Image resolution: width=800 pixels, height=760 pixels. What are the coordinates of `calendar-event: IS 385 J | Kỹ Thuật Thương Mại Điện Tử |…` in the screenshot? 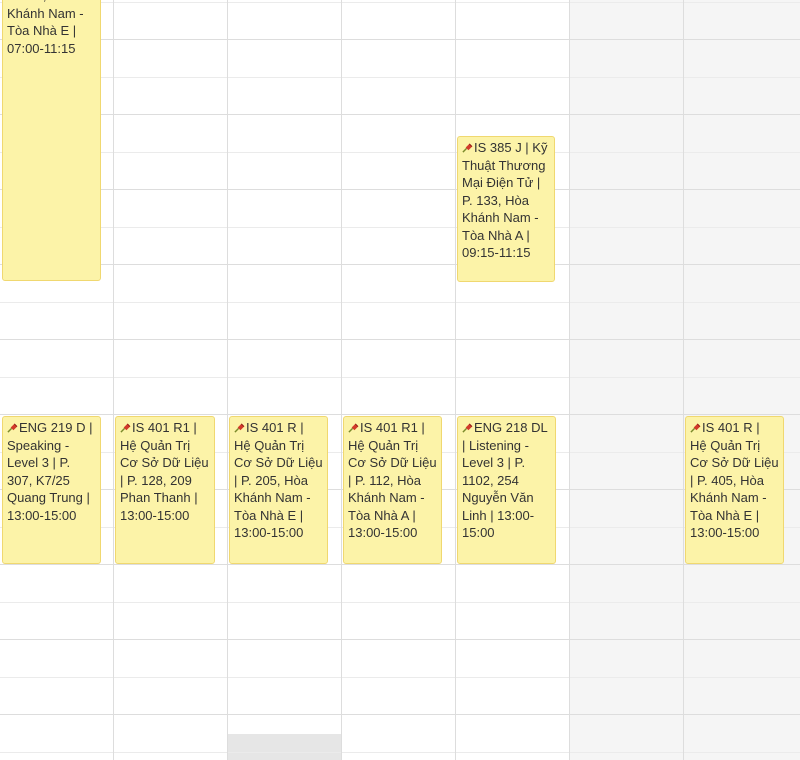 It's located at (506, 209).